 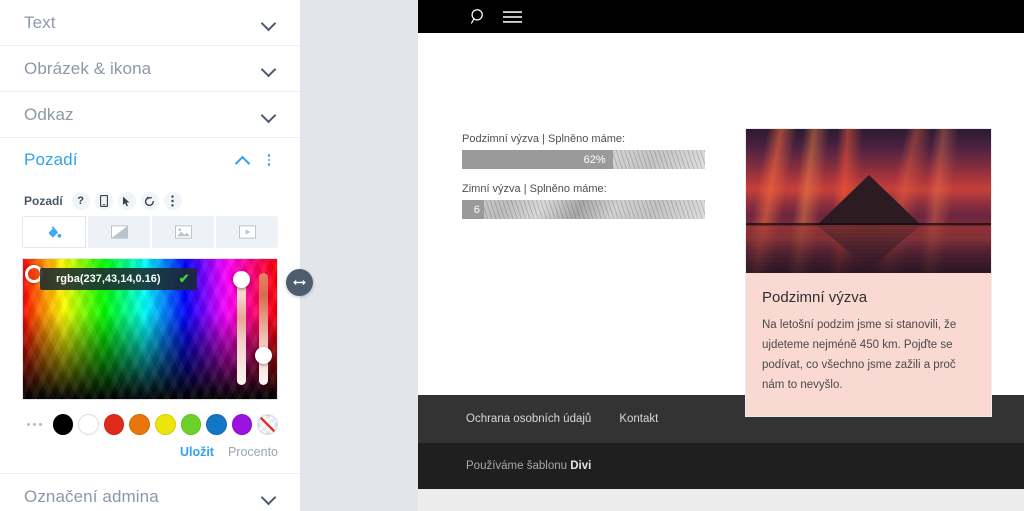 I want to click on progress-bar-item: Podzimní výzva | Splněno máme: 62%, so click(x=583, y=151).